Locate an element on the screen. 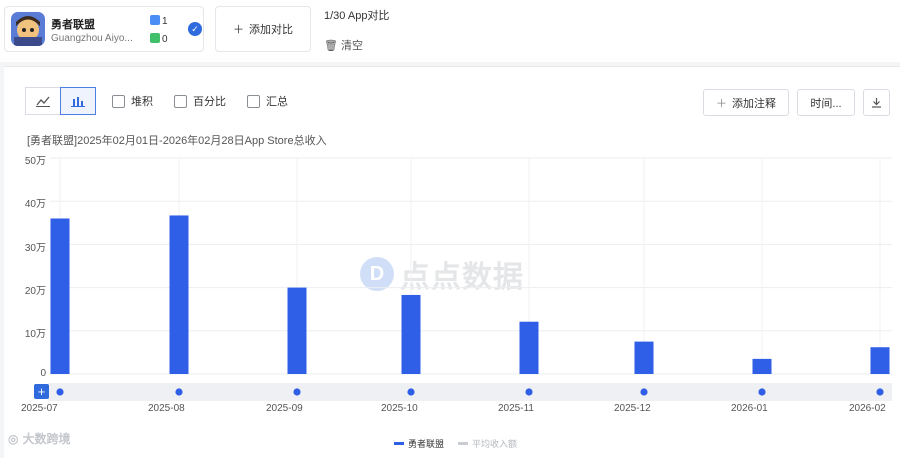 This screenshot has height=458, width=900. legend-label: 勇者联盟 is located at coordinates (426, 444).